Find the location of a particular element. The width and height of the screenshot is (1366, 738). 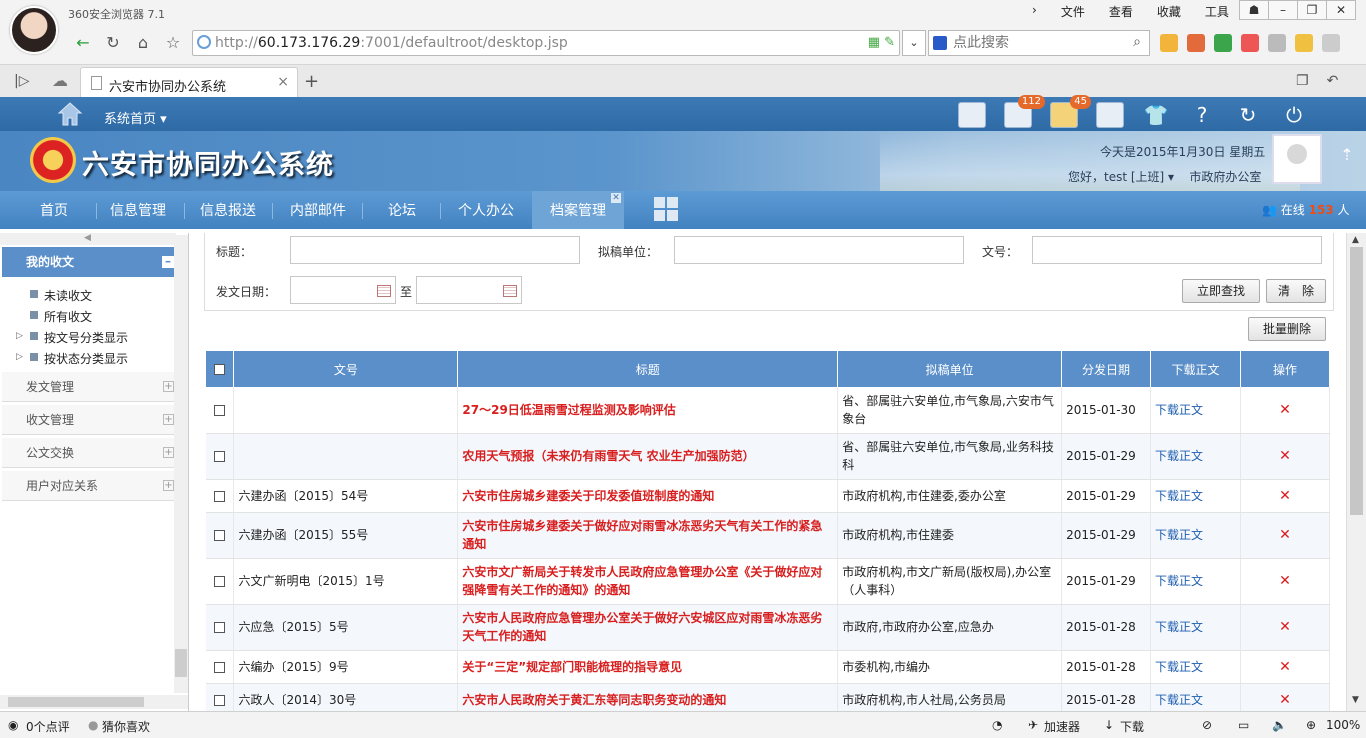

system-home-menu: 系统首页 ▾ is located at coordinates (135, 117).